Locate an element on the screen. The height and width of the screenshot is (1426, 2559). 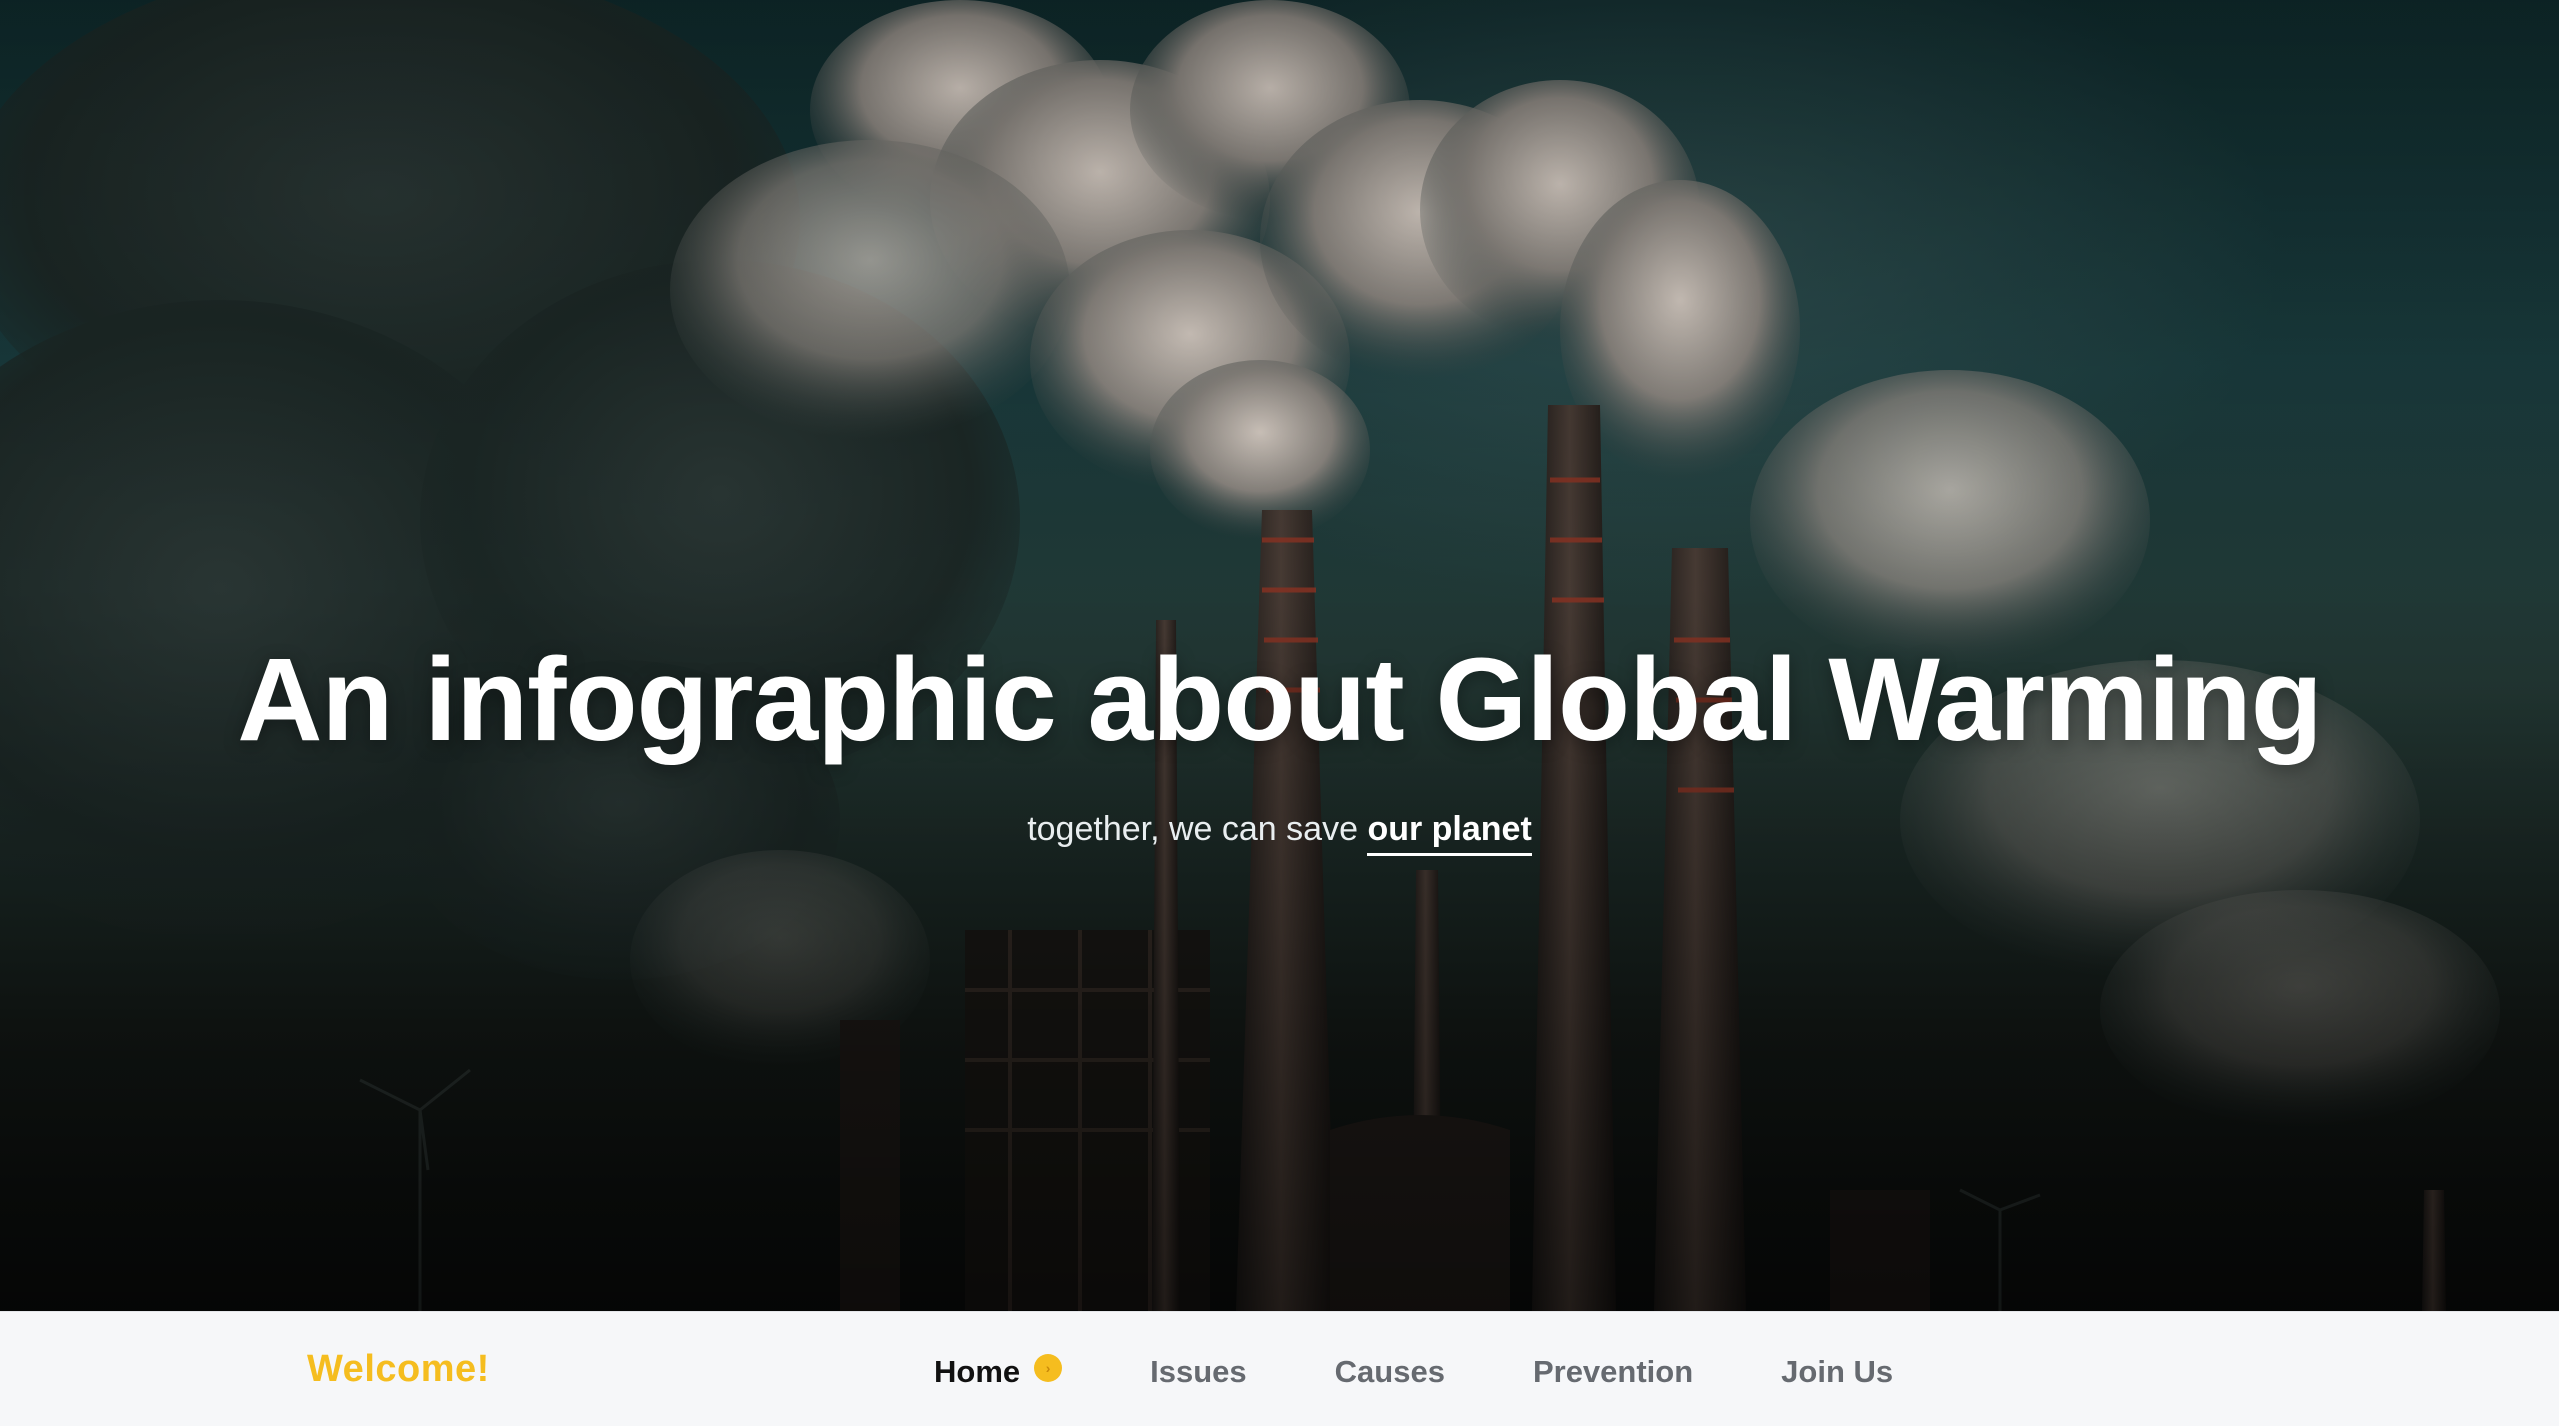
nav-item-label: Prevention is located at coordinates (1613, 1371).